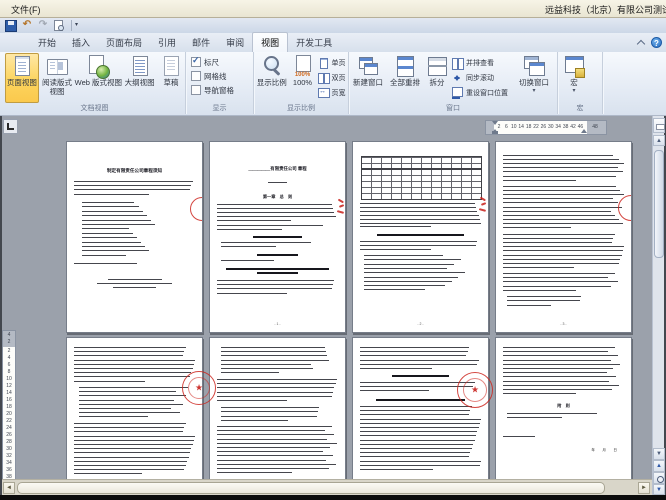 This screenshot has width=666, height=500. I want to click on next-page-button: ▼, so click(659, 489).